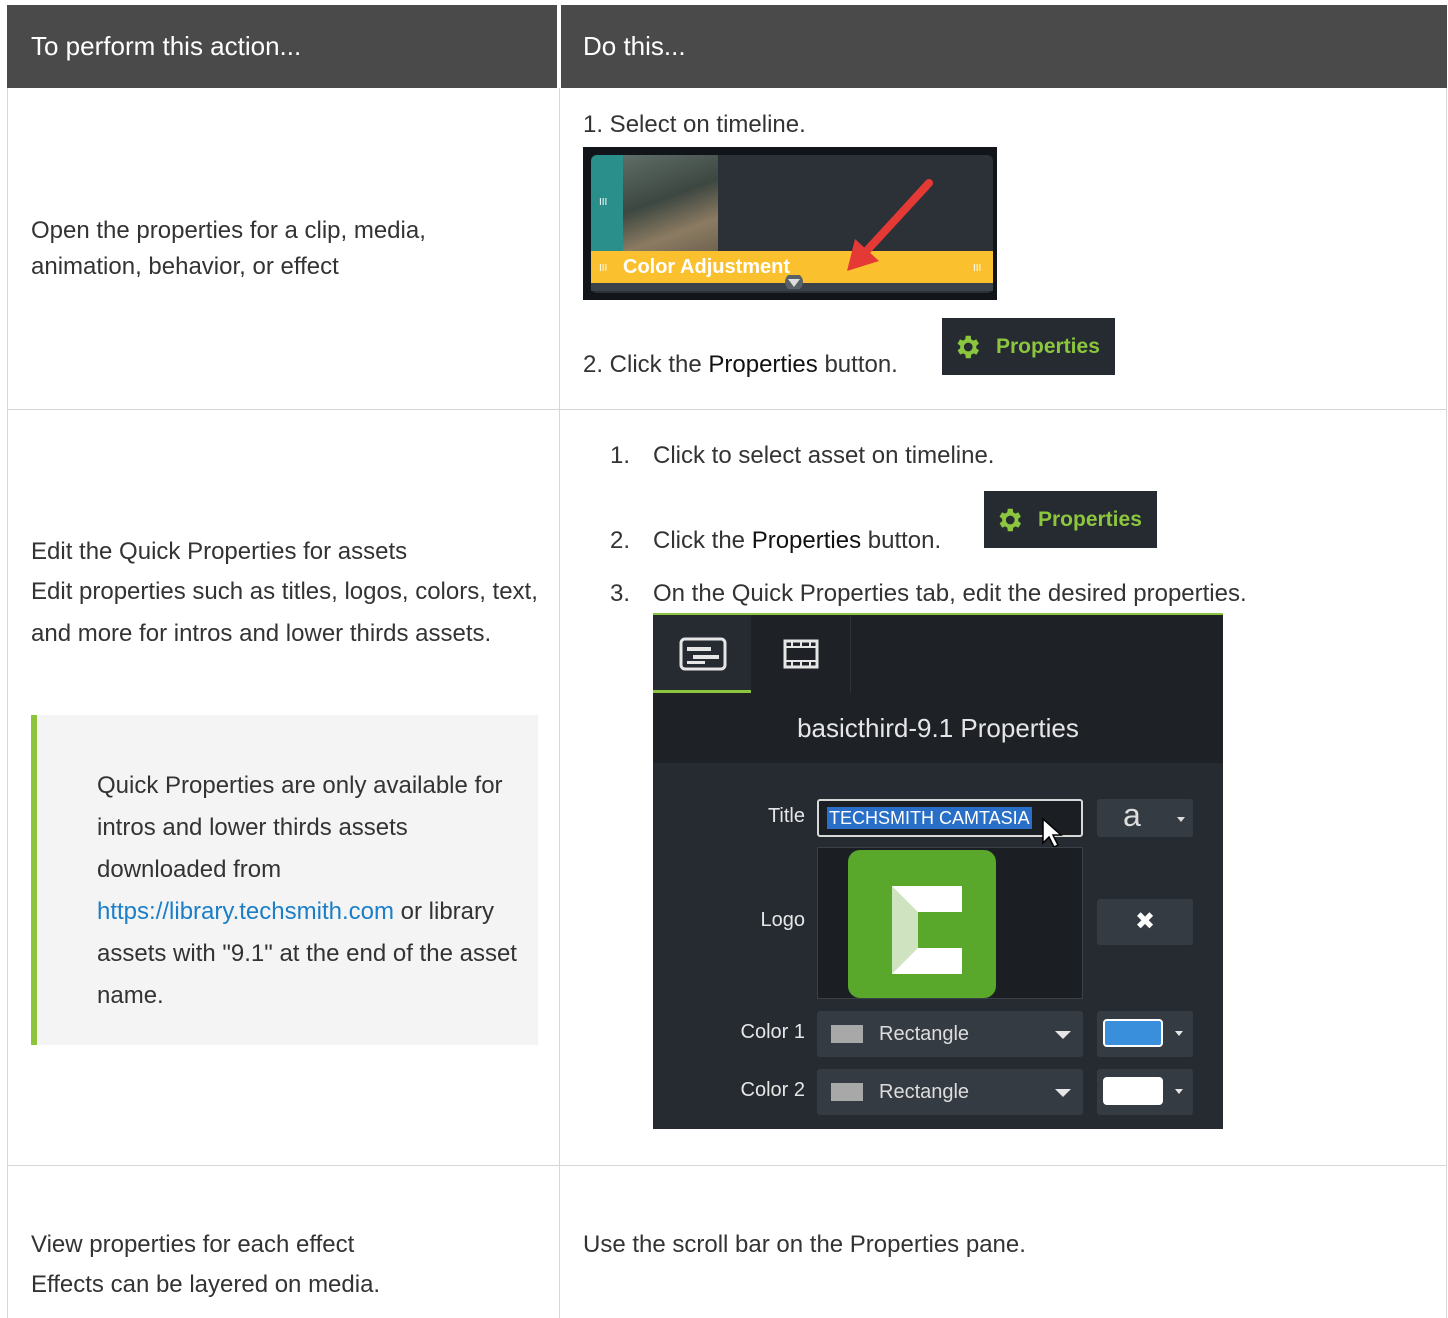 Image resolution: width=1448 pixels, height=1318 pixels. I want to click on clip-thumbnail, so click(670, 203).